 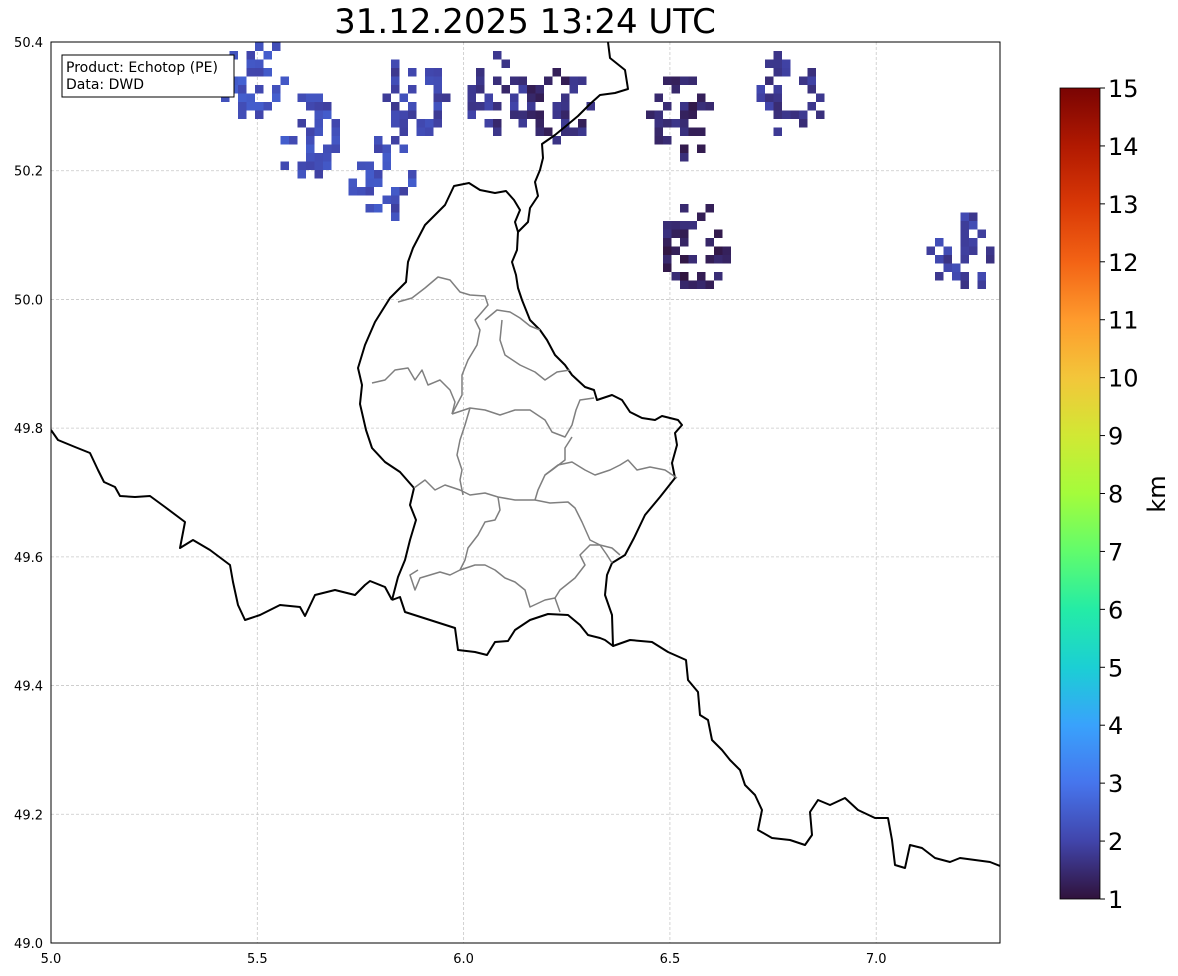 I want to click on y-tick-label: 49.4, so click(x=28, y=687).